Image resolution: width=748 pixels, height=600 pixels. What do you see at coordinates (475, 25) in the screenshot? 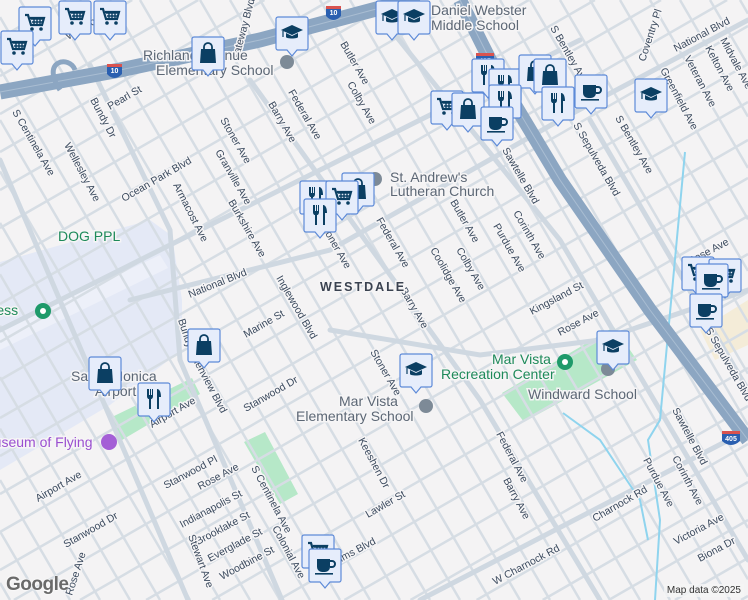
I see `webster-school-label: Middle School` at bounding box center [475, 25].